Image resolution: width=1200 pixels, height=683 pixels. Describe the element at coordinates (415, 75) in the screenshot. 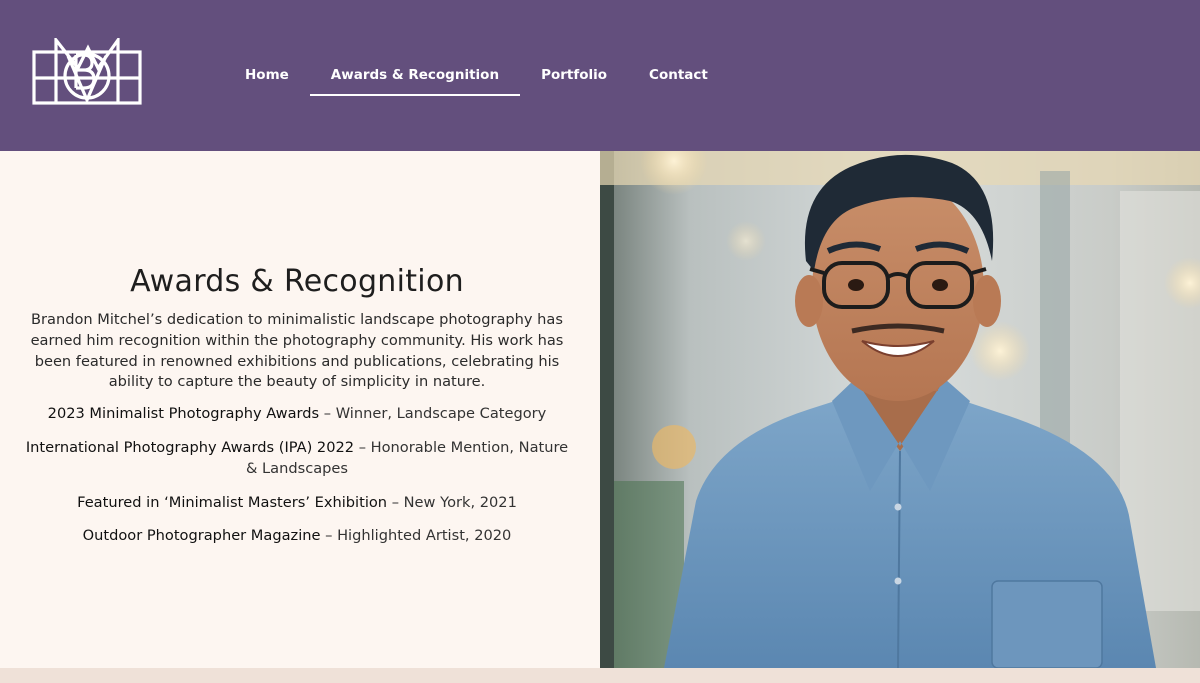

I see `nav-awards-recognition: Awards & Recognition` at that location.